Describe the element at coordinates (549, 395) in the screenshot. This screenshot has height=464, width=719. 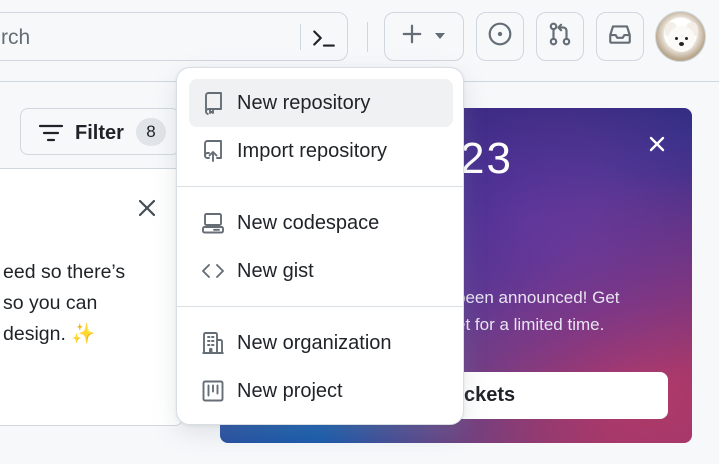
I see `get-tickets-button: ckets` at that location.